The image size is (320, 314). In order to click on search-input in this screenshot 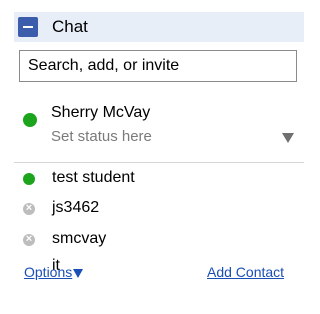, I will do `click(158, 66)`.